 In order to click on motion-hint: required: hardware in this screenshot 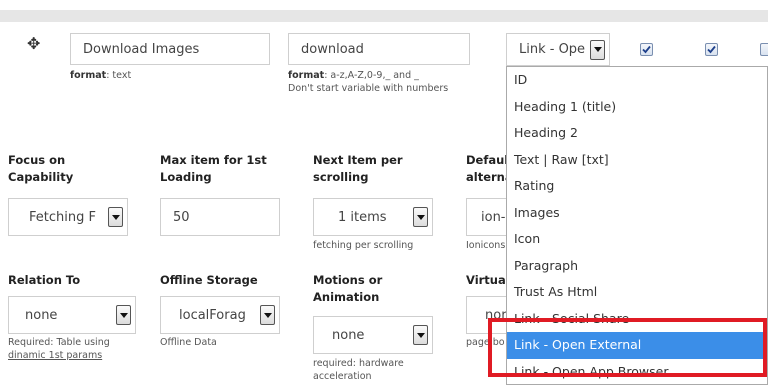, I will do `click(358, 363)`.